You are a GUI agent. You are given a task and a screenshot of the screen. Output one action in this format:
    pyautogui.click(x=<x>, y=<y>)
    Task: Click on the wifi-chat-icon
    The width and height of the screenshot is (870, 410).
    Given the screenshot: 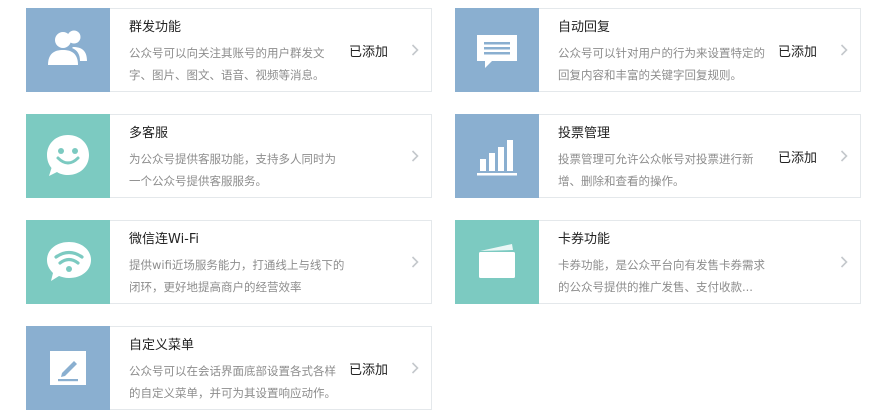 What is the action you would take?
    pyautogui.click(x=69, y=261)
    